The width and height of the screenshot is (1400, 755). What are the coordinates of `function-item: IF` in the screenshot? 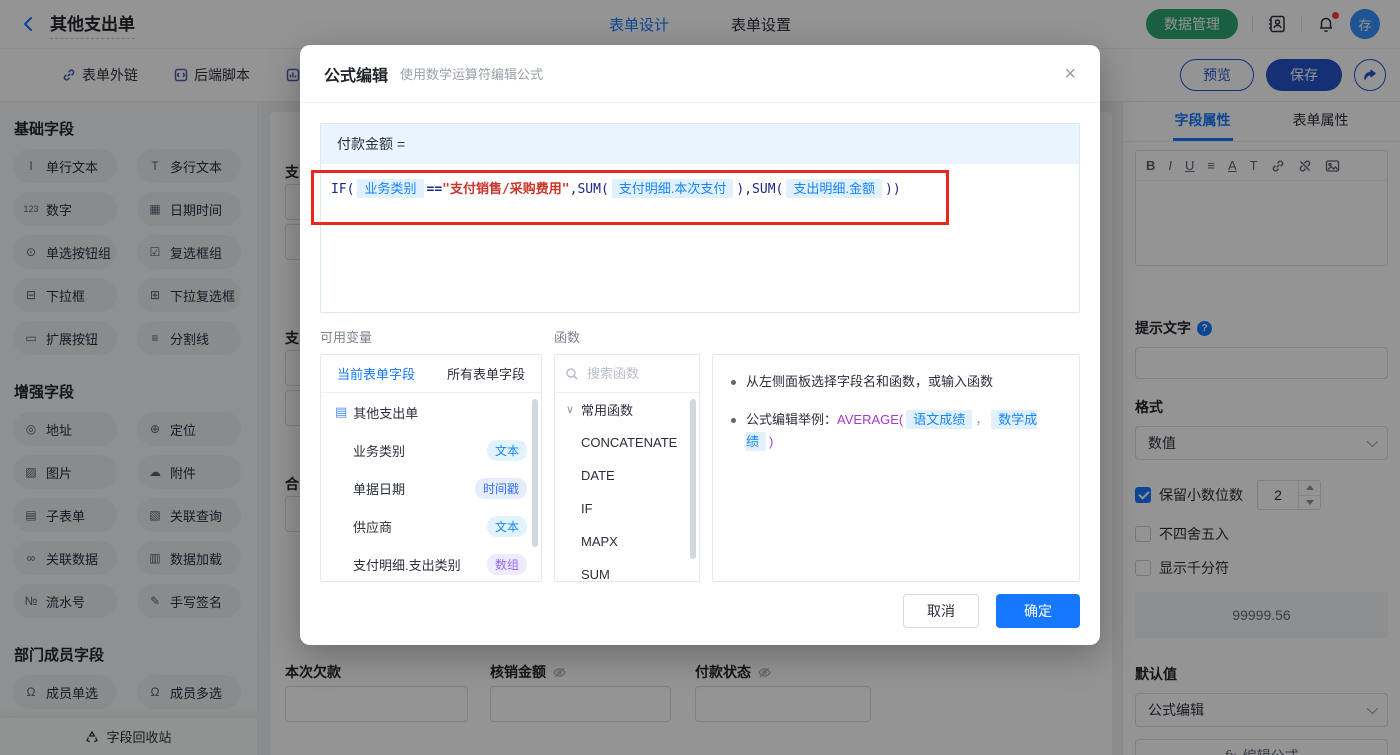 It's located at (627, 508).